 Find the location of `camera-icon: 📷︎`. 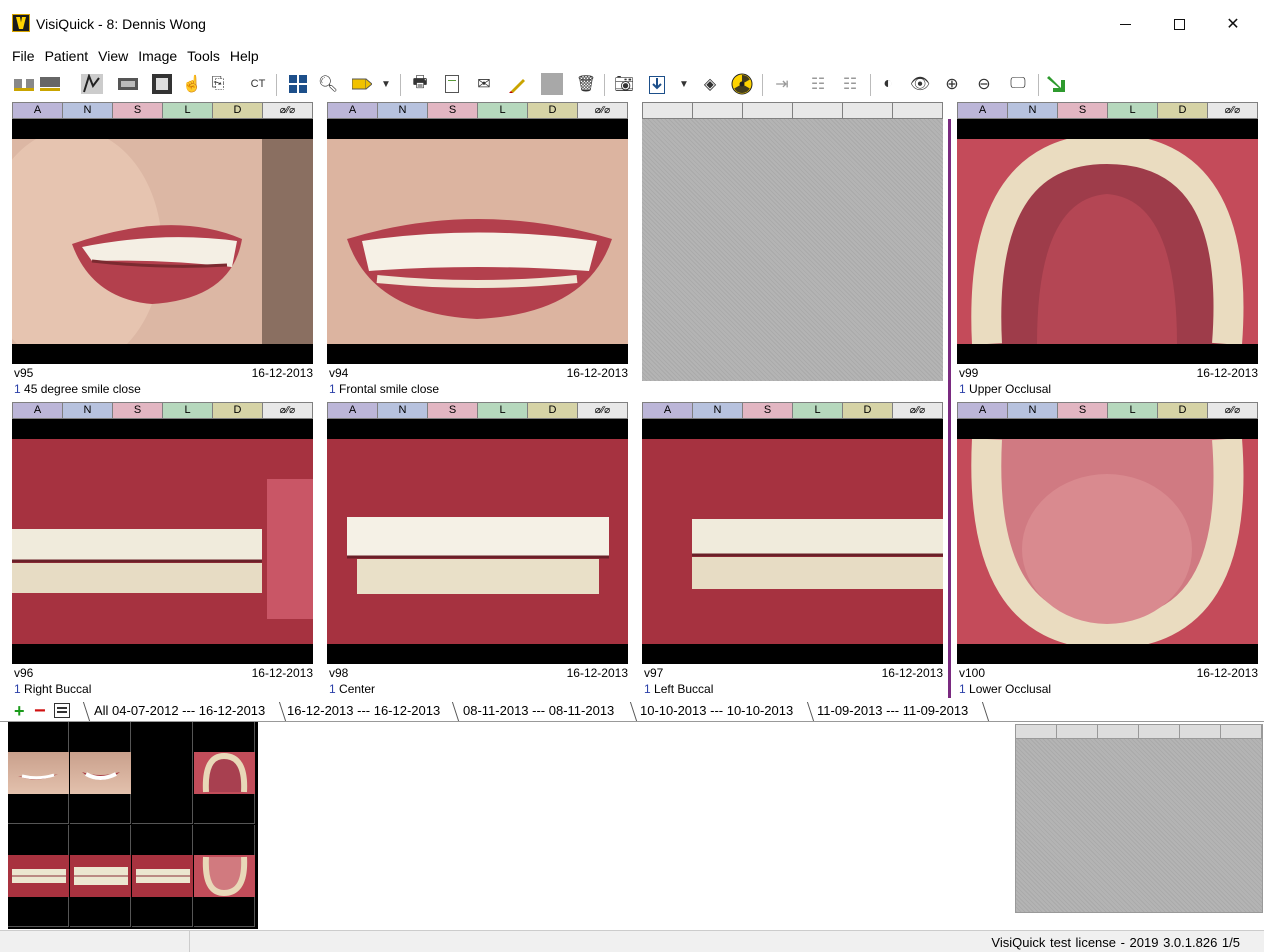

camera-icon: 📷︎ is located at coordinates (624, 84).